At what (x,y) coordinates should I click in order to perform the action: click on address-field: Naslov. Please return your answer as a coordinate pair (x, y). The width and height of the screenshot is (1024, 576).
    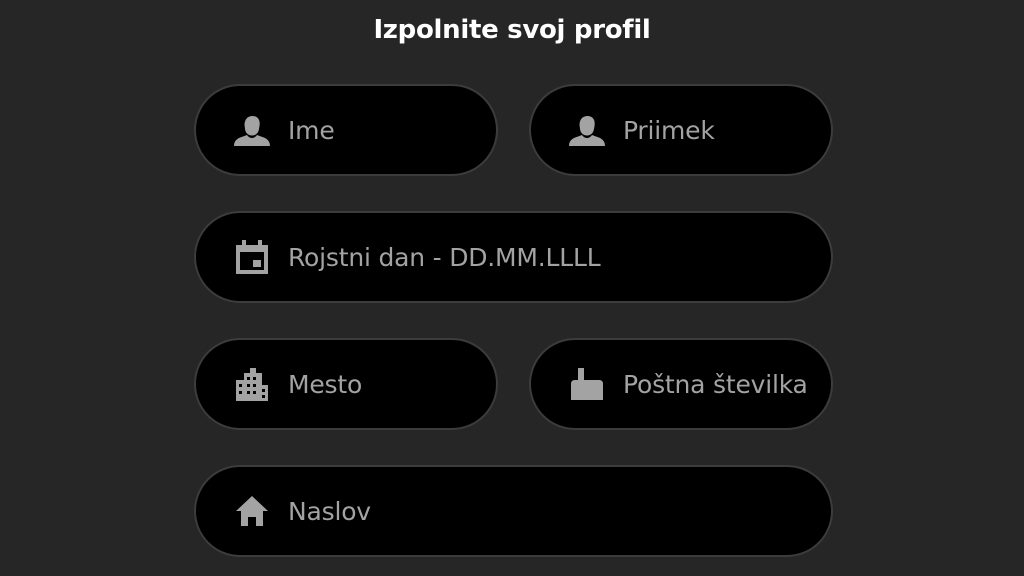
    Looking at the image, I should click on (513, 511).